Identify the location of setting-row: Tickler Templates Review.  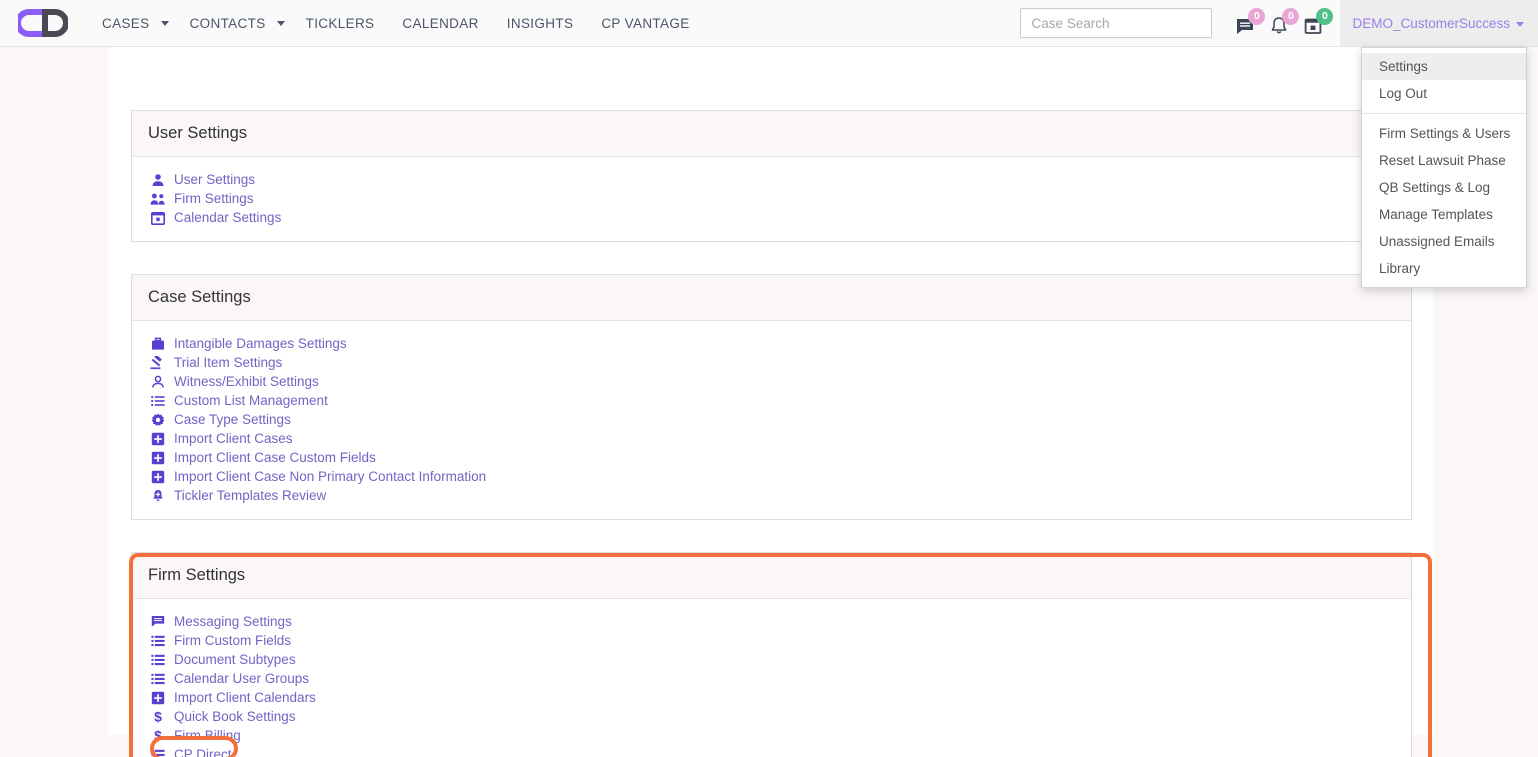
(771, 495).